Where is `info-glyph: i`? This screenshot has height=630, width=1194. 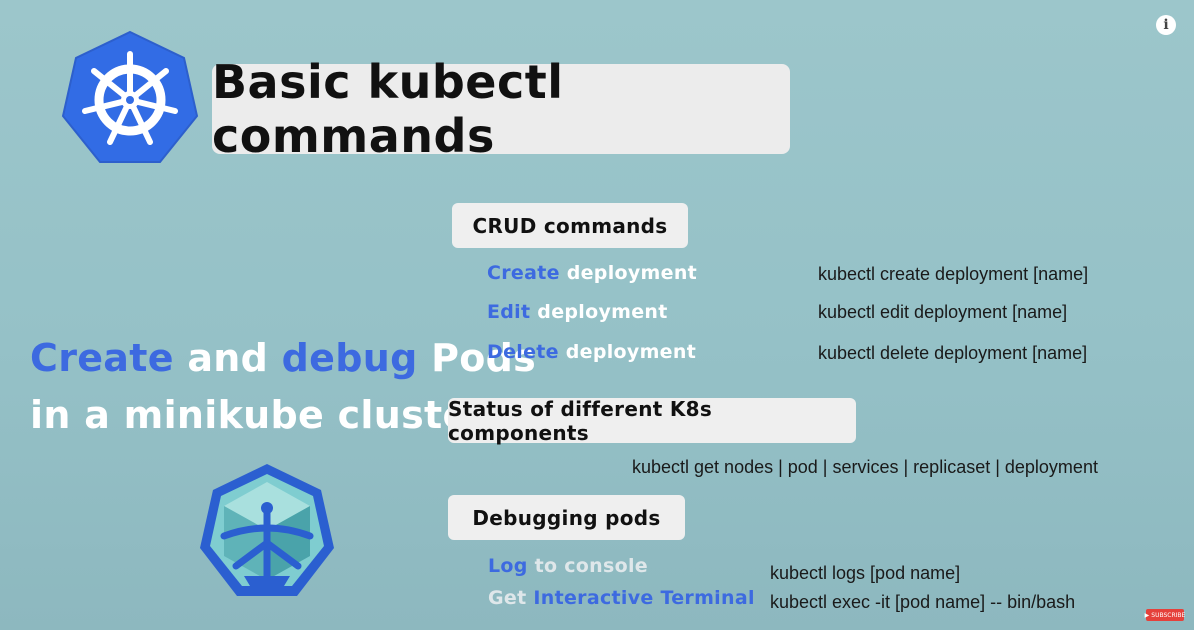 info-glyph: i is located at coordinates (1166, 25).